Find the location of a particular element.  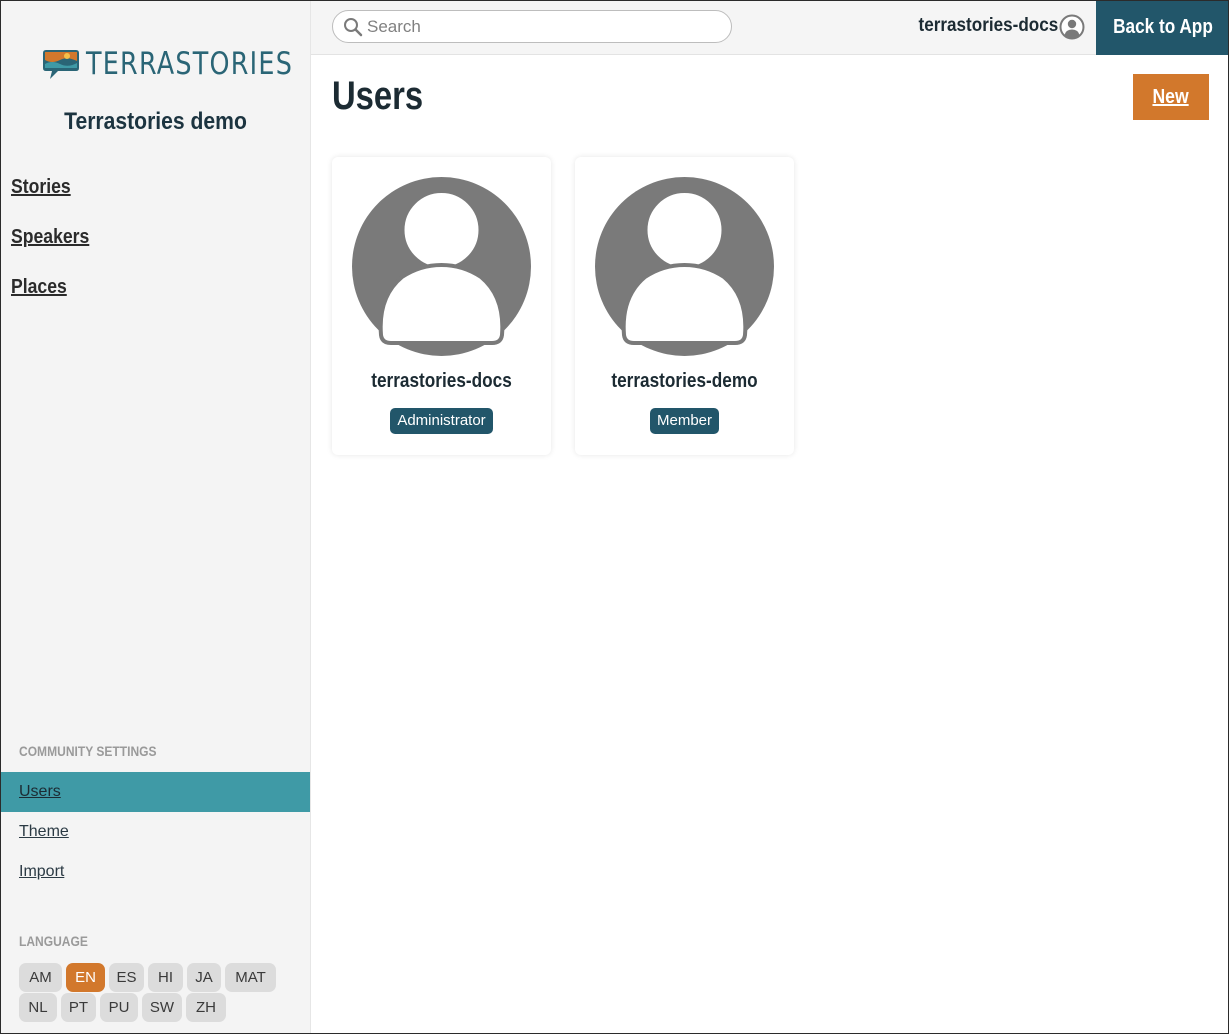

user-card: terrastories-demo Member is located at coordinates (684, 306).